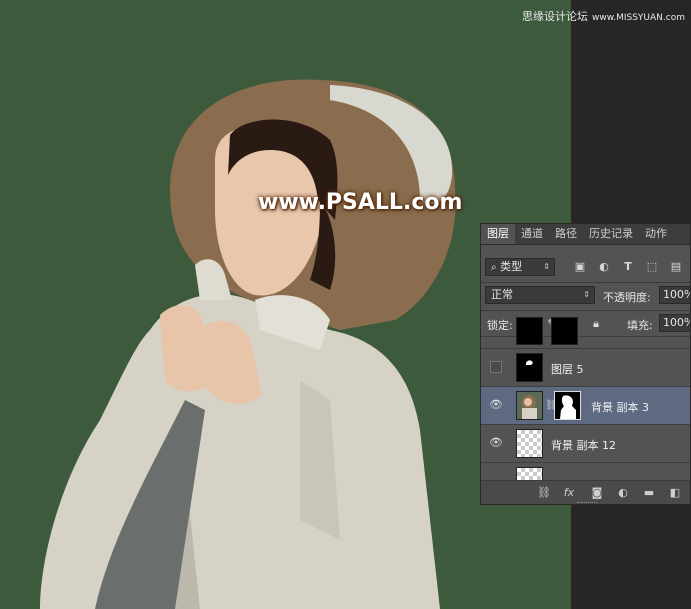 Image resolution: width=691 pixels, height=609 pixels. I want to click on panel-bottom-bar: ⛓︎ fx ◙ ◐ ▬ ◧, so click(585, 492).